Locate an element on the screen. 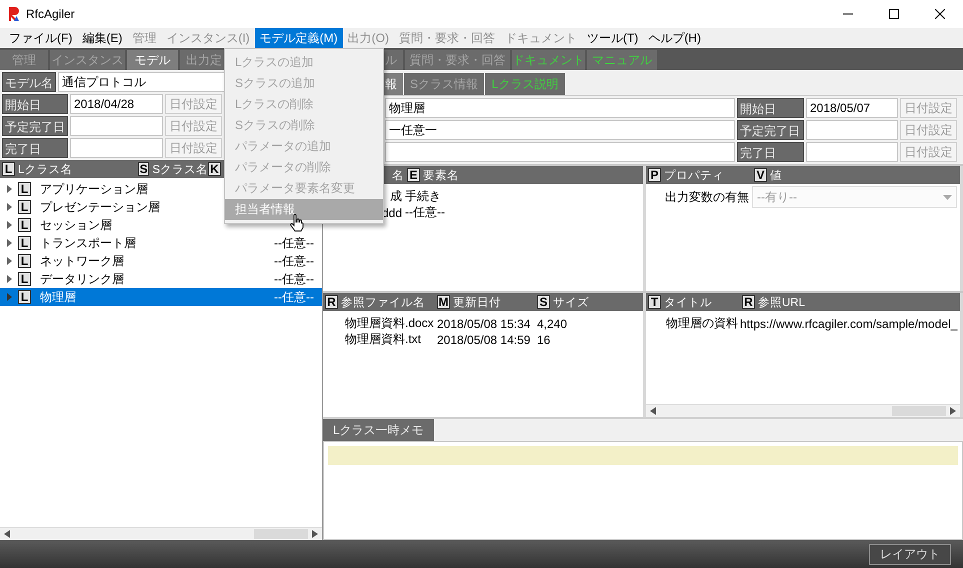 The height and width of the screenshot is (568, 963). table-cell-text: 成 is located at coordinates (396, 196).